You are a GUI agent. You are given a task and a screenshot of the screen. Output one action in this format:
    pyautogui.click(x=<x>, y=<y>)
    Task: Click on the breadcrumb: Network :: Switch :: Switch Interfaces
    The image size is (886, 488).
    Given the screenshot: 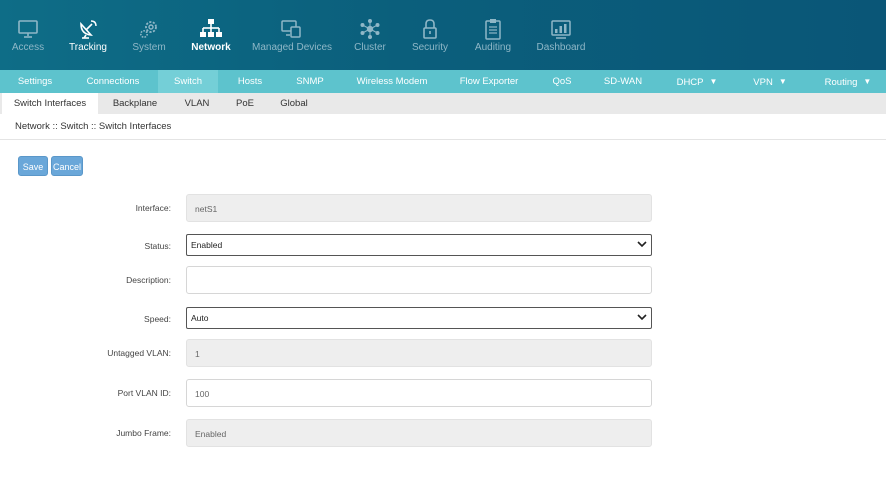 What is the action you would take?
    pyautogui.click(x=93, y=126)
    